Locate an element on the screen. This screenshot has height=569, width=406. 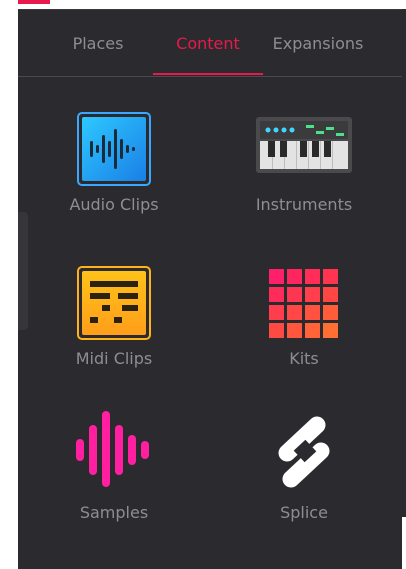
samples-label: Samples is located at coordinates (114, 512).